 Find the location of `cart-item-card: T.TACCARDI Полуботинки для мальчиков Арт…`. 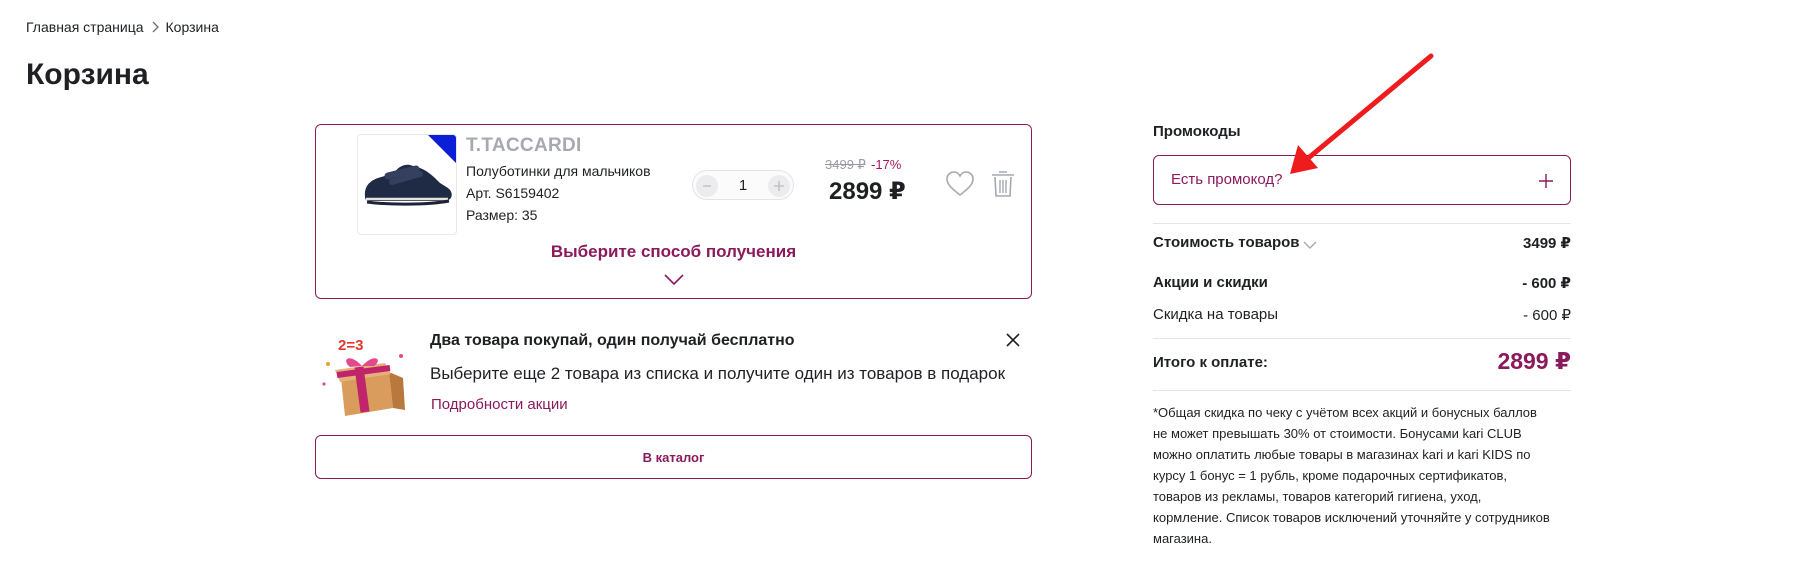

cart-item-card: T.TACCARDI Полуботинки для мальчиков Арт… is located at coordinates (673, 211).